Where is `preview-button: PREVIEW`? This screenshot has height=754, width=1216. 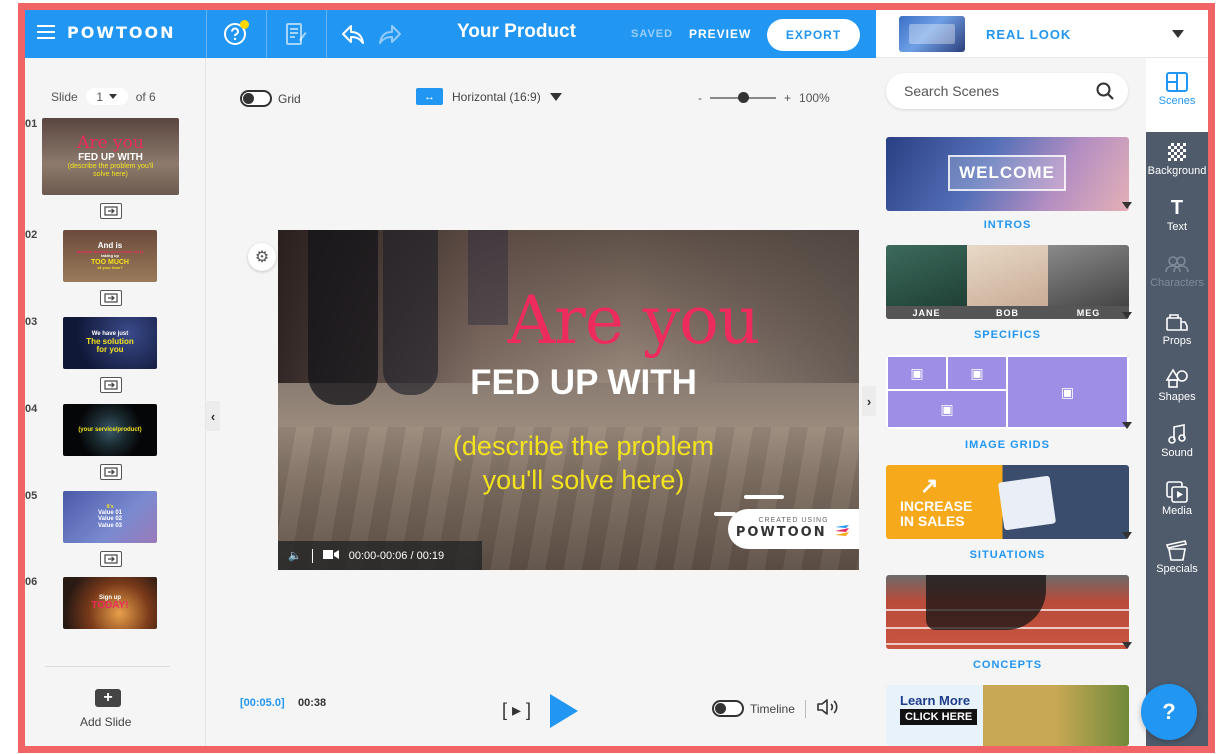 preview-button: PREVIEW is located at coordinates (720, 34).